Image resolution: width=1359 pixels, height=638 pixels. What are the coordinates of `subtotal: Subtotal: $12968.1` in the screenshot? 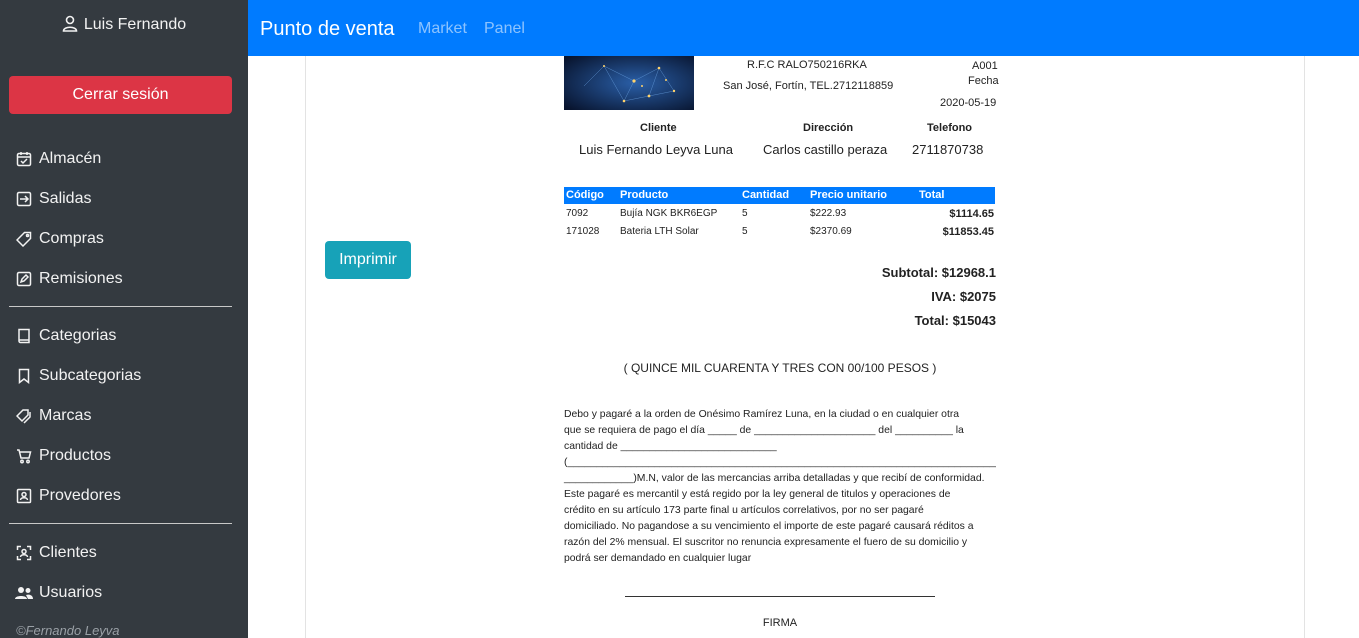 It's located at (938, 272).